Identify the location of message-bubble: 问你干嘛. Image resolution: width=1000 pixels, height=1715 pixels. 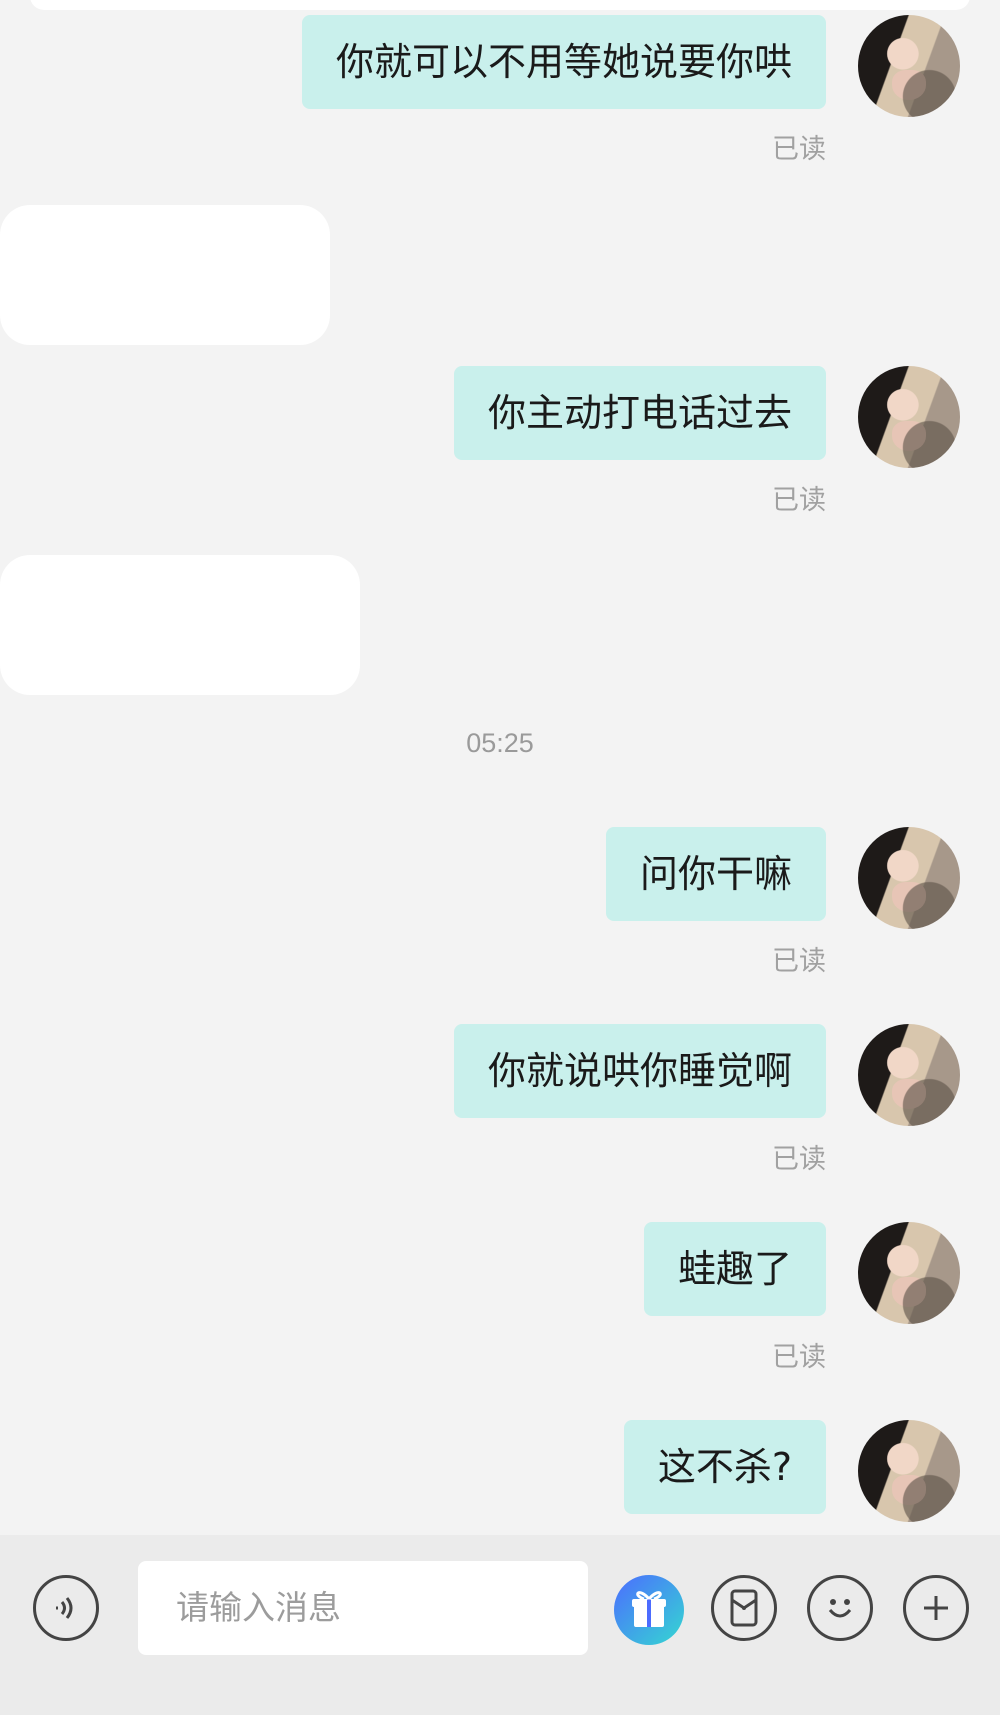
(715, 874).